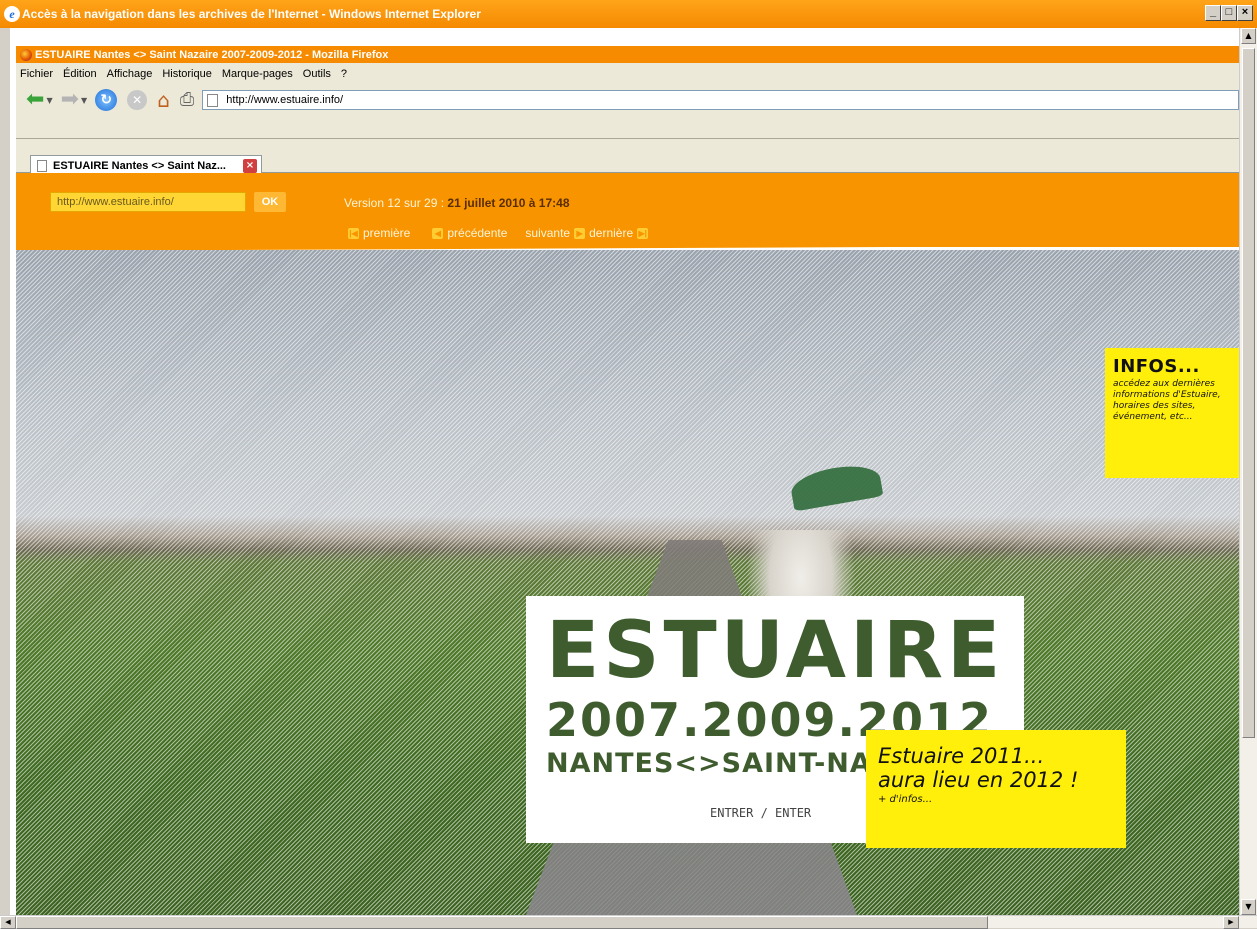 The width and height of the screenshot is (1257, 929). Describe the element at coordinates (720, 100) in the screenshot. I see `address-bar: http://www.estuaire.info/` at that location.